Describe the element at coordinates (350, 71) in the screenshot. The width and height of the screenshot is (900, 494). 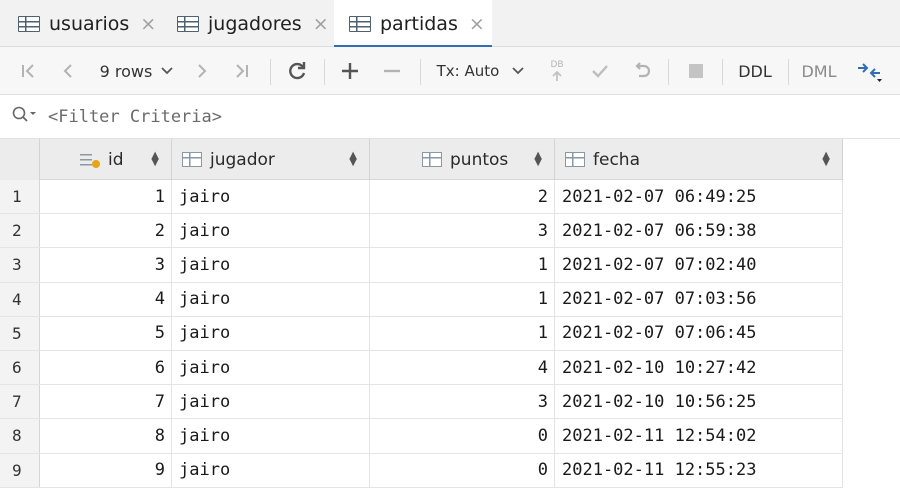
I see `add-row-button` at that location.